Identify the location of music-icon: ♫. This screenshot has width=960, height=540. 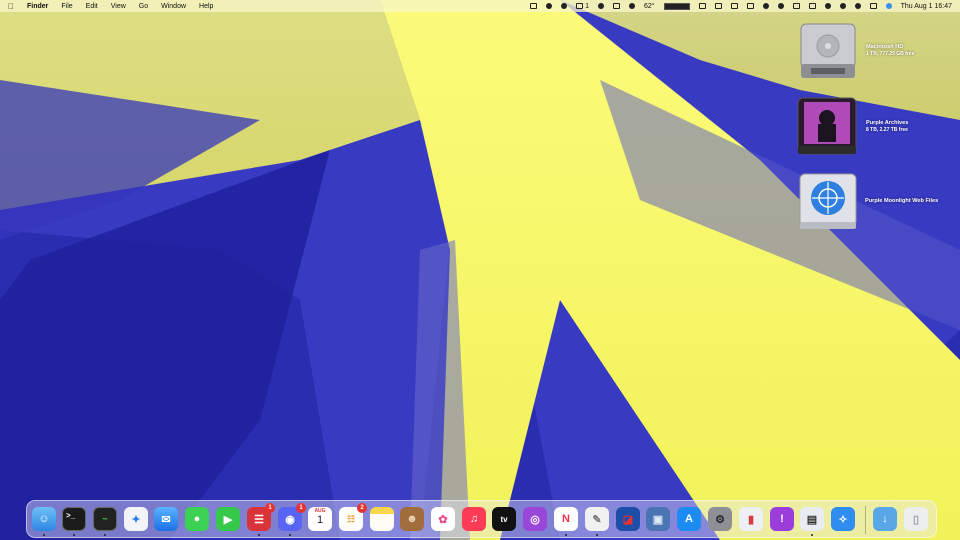
(474, 519).